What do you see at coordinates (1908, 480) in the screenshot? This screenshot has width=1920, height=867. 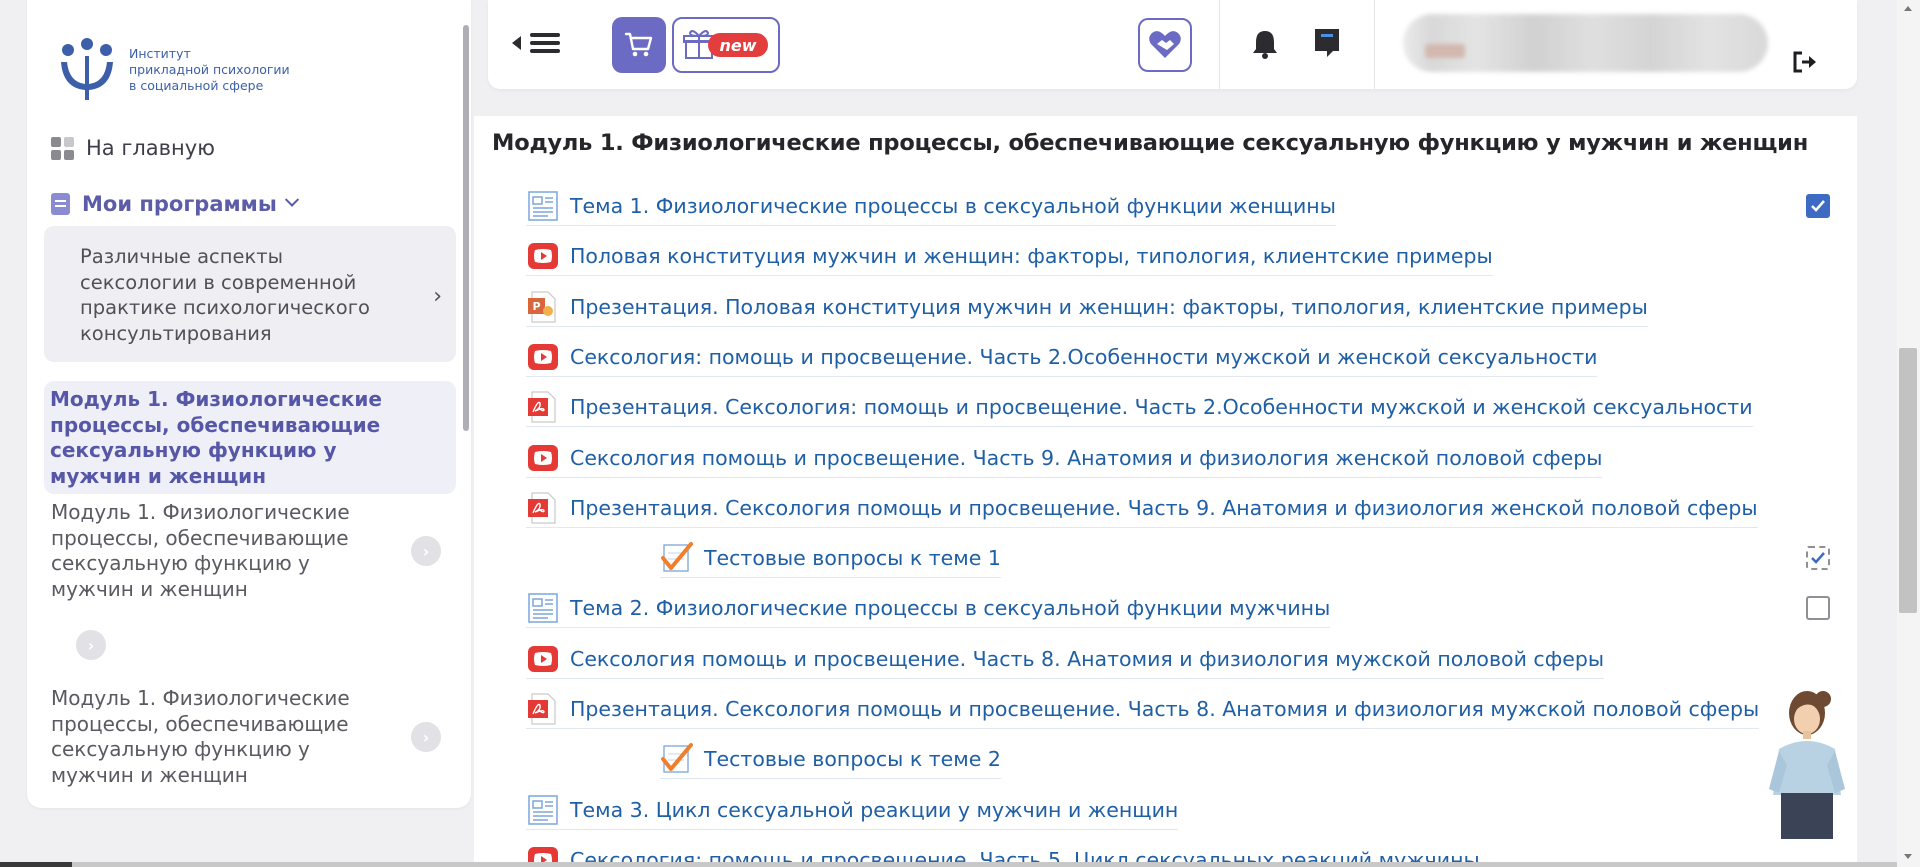 I see `scrollbar-thumb` at bounding box center [1908, 480].